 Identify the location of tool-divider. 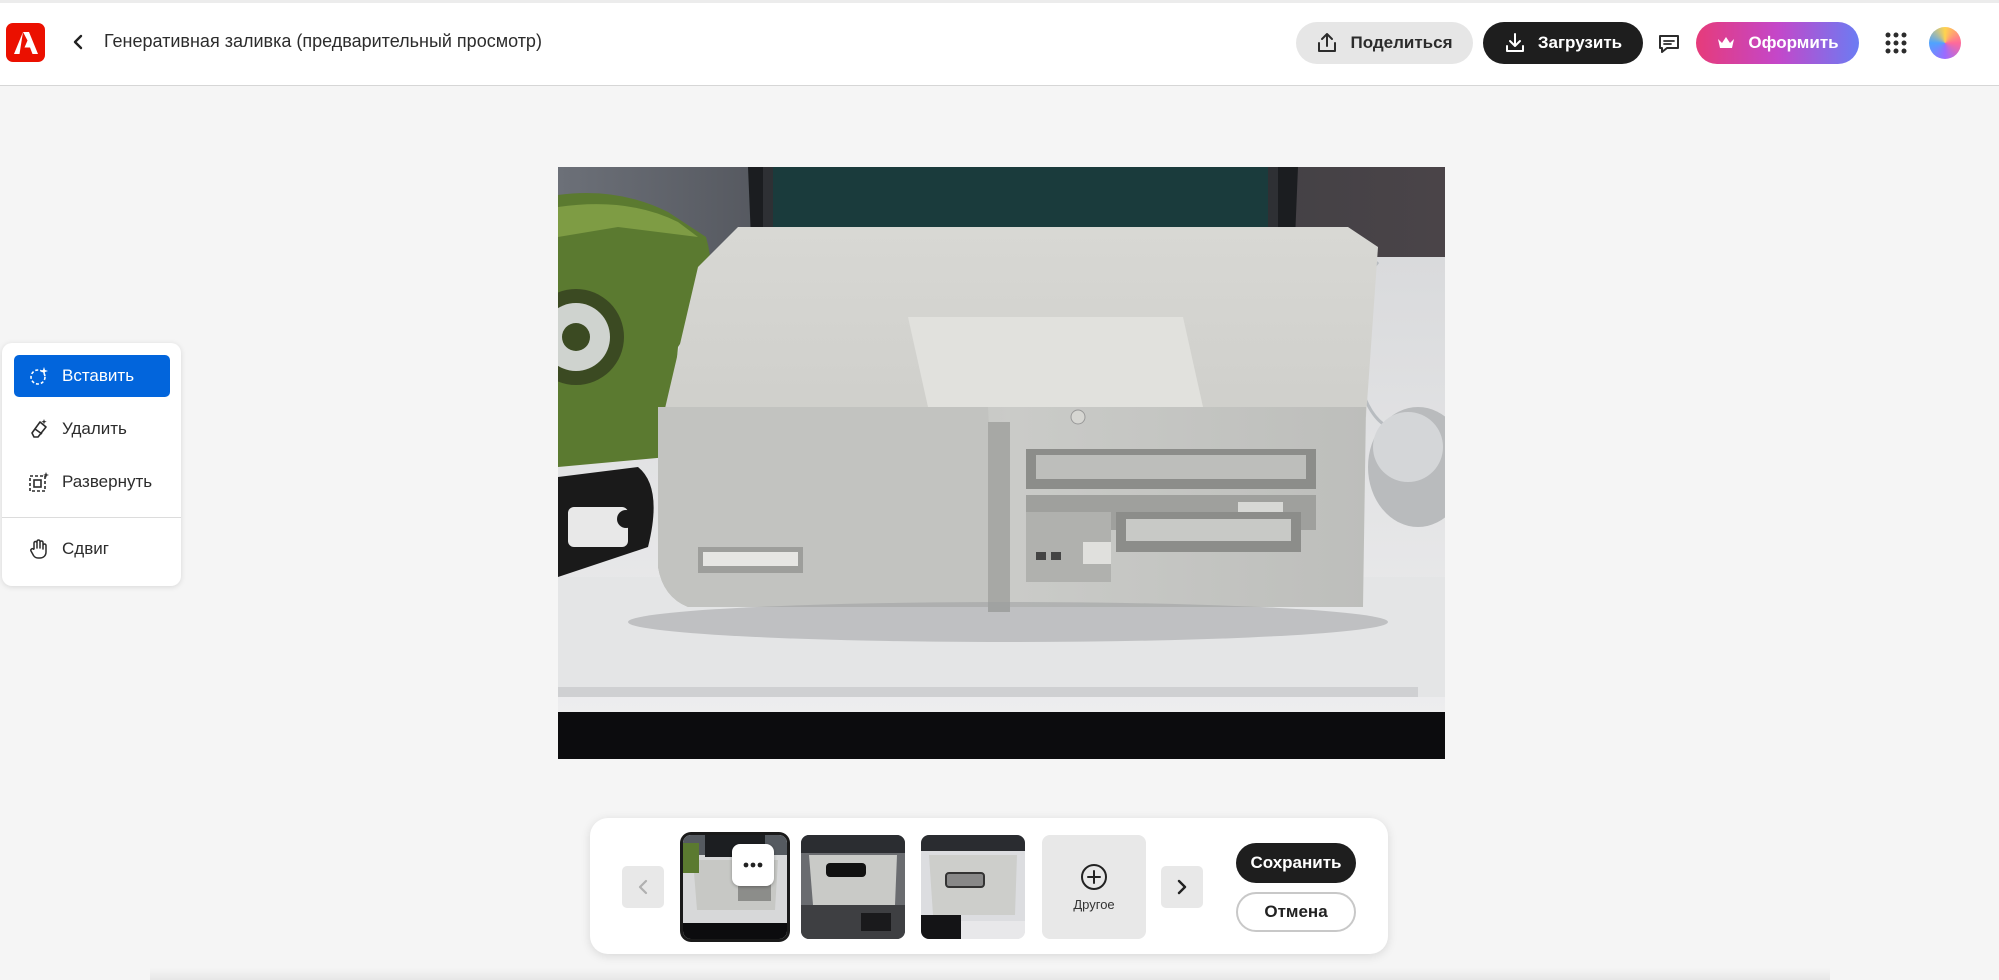
(91, 517).